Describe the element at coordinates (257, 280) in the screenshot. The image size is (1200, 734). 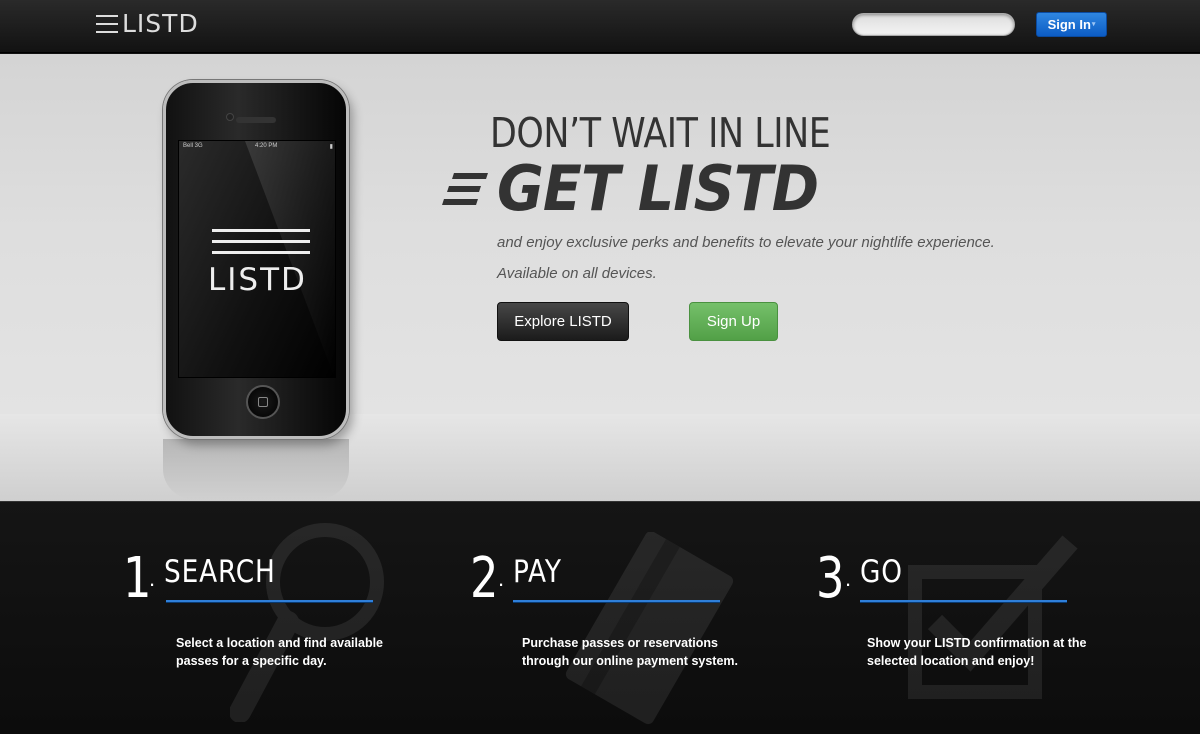
I see `phone-screen-logo-text: LISTD` at that location.